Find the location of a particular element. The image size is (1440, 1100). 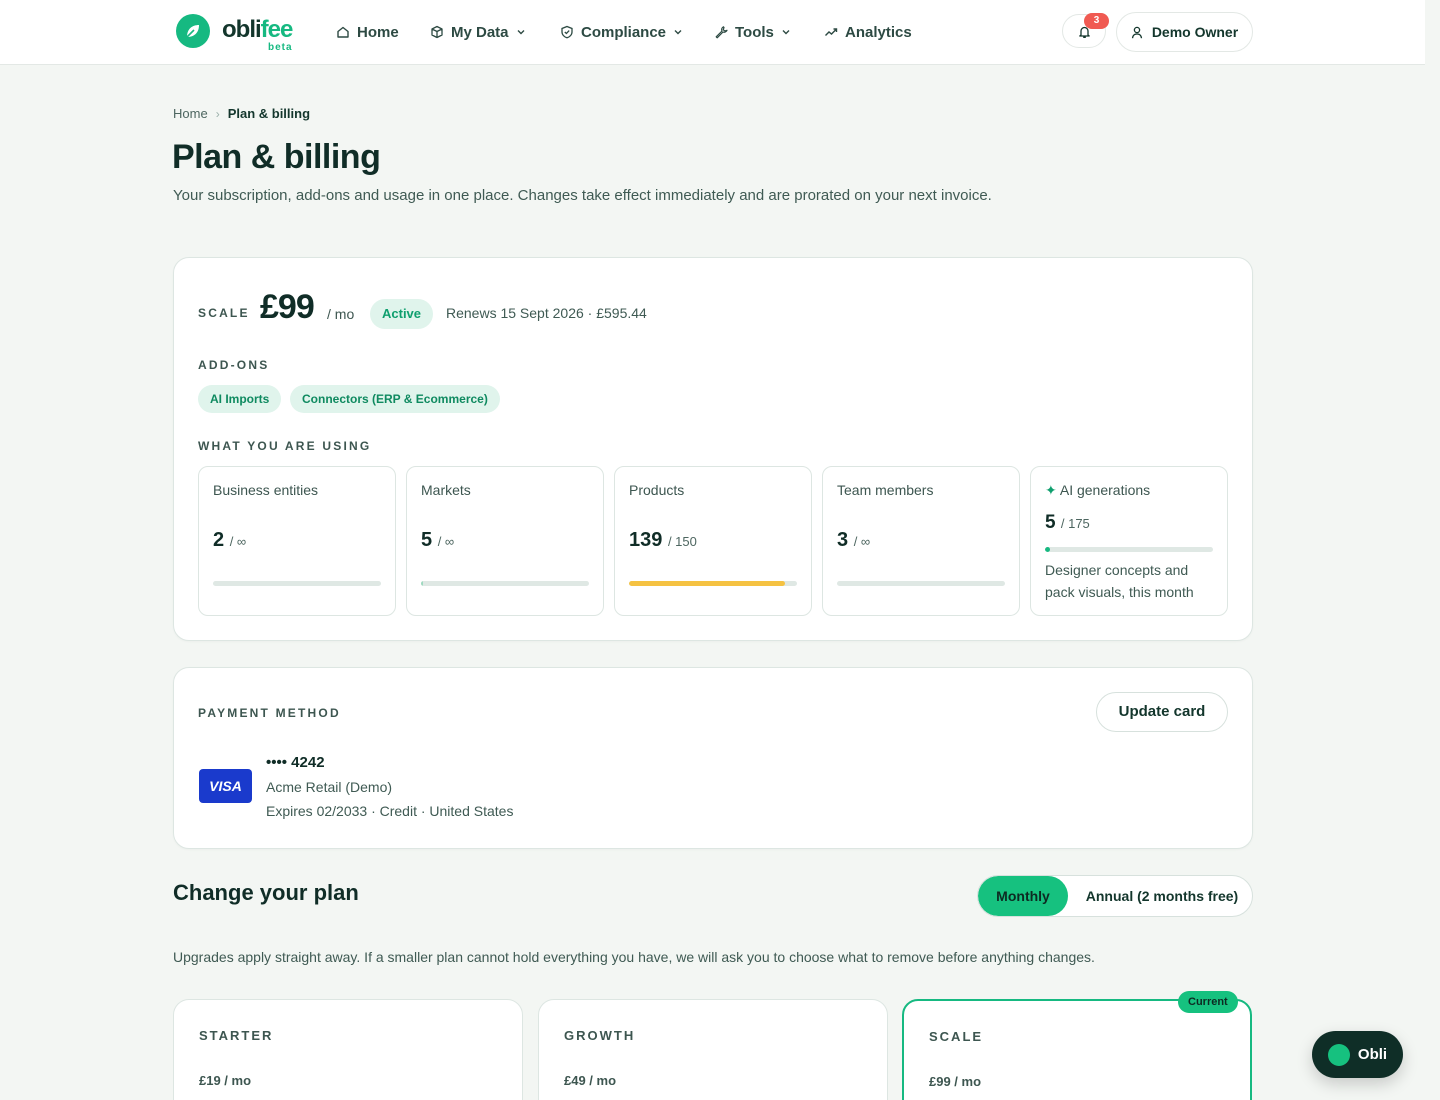

usage-title: Products is located at coordinates (657, 490).